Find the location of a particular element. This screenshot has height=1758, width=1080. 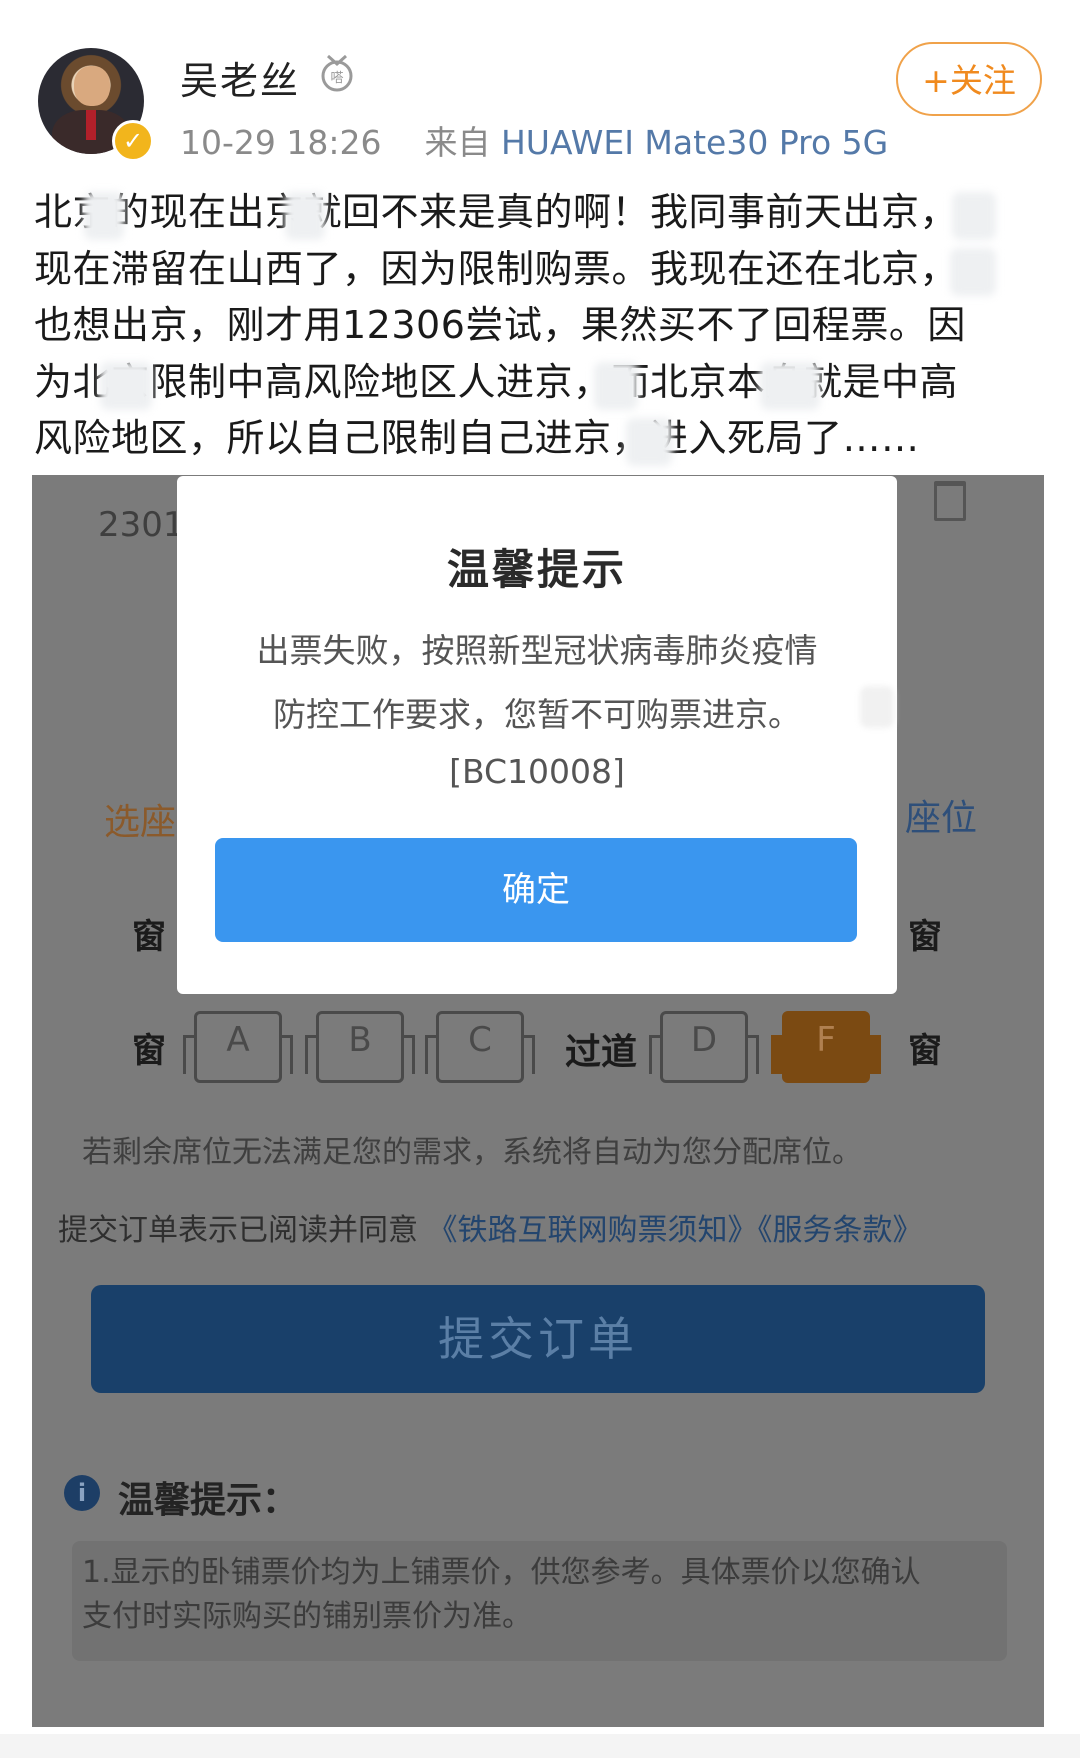

seat-a: A is located at coordinates (238, 1047).